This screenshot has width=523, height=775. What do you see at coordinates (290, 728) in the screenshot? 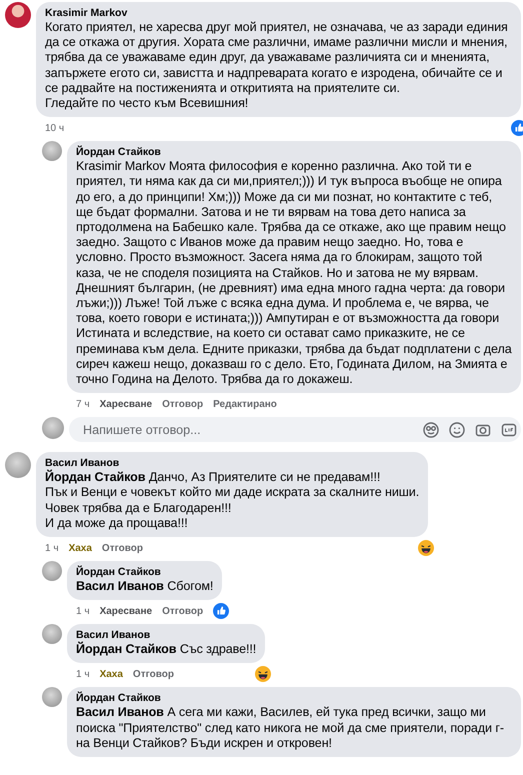
I see `comment-text: Васил Иванов А сега ми кажи, Василев, ей тука пред всички, защо ми поиска "Приятелство" след като никога не мой да сме приятели, поради г-на Венци Стайков? Бъди искрен и откровен!` at bounding box center [290, 728].